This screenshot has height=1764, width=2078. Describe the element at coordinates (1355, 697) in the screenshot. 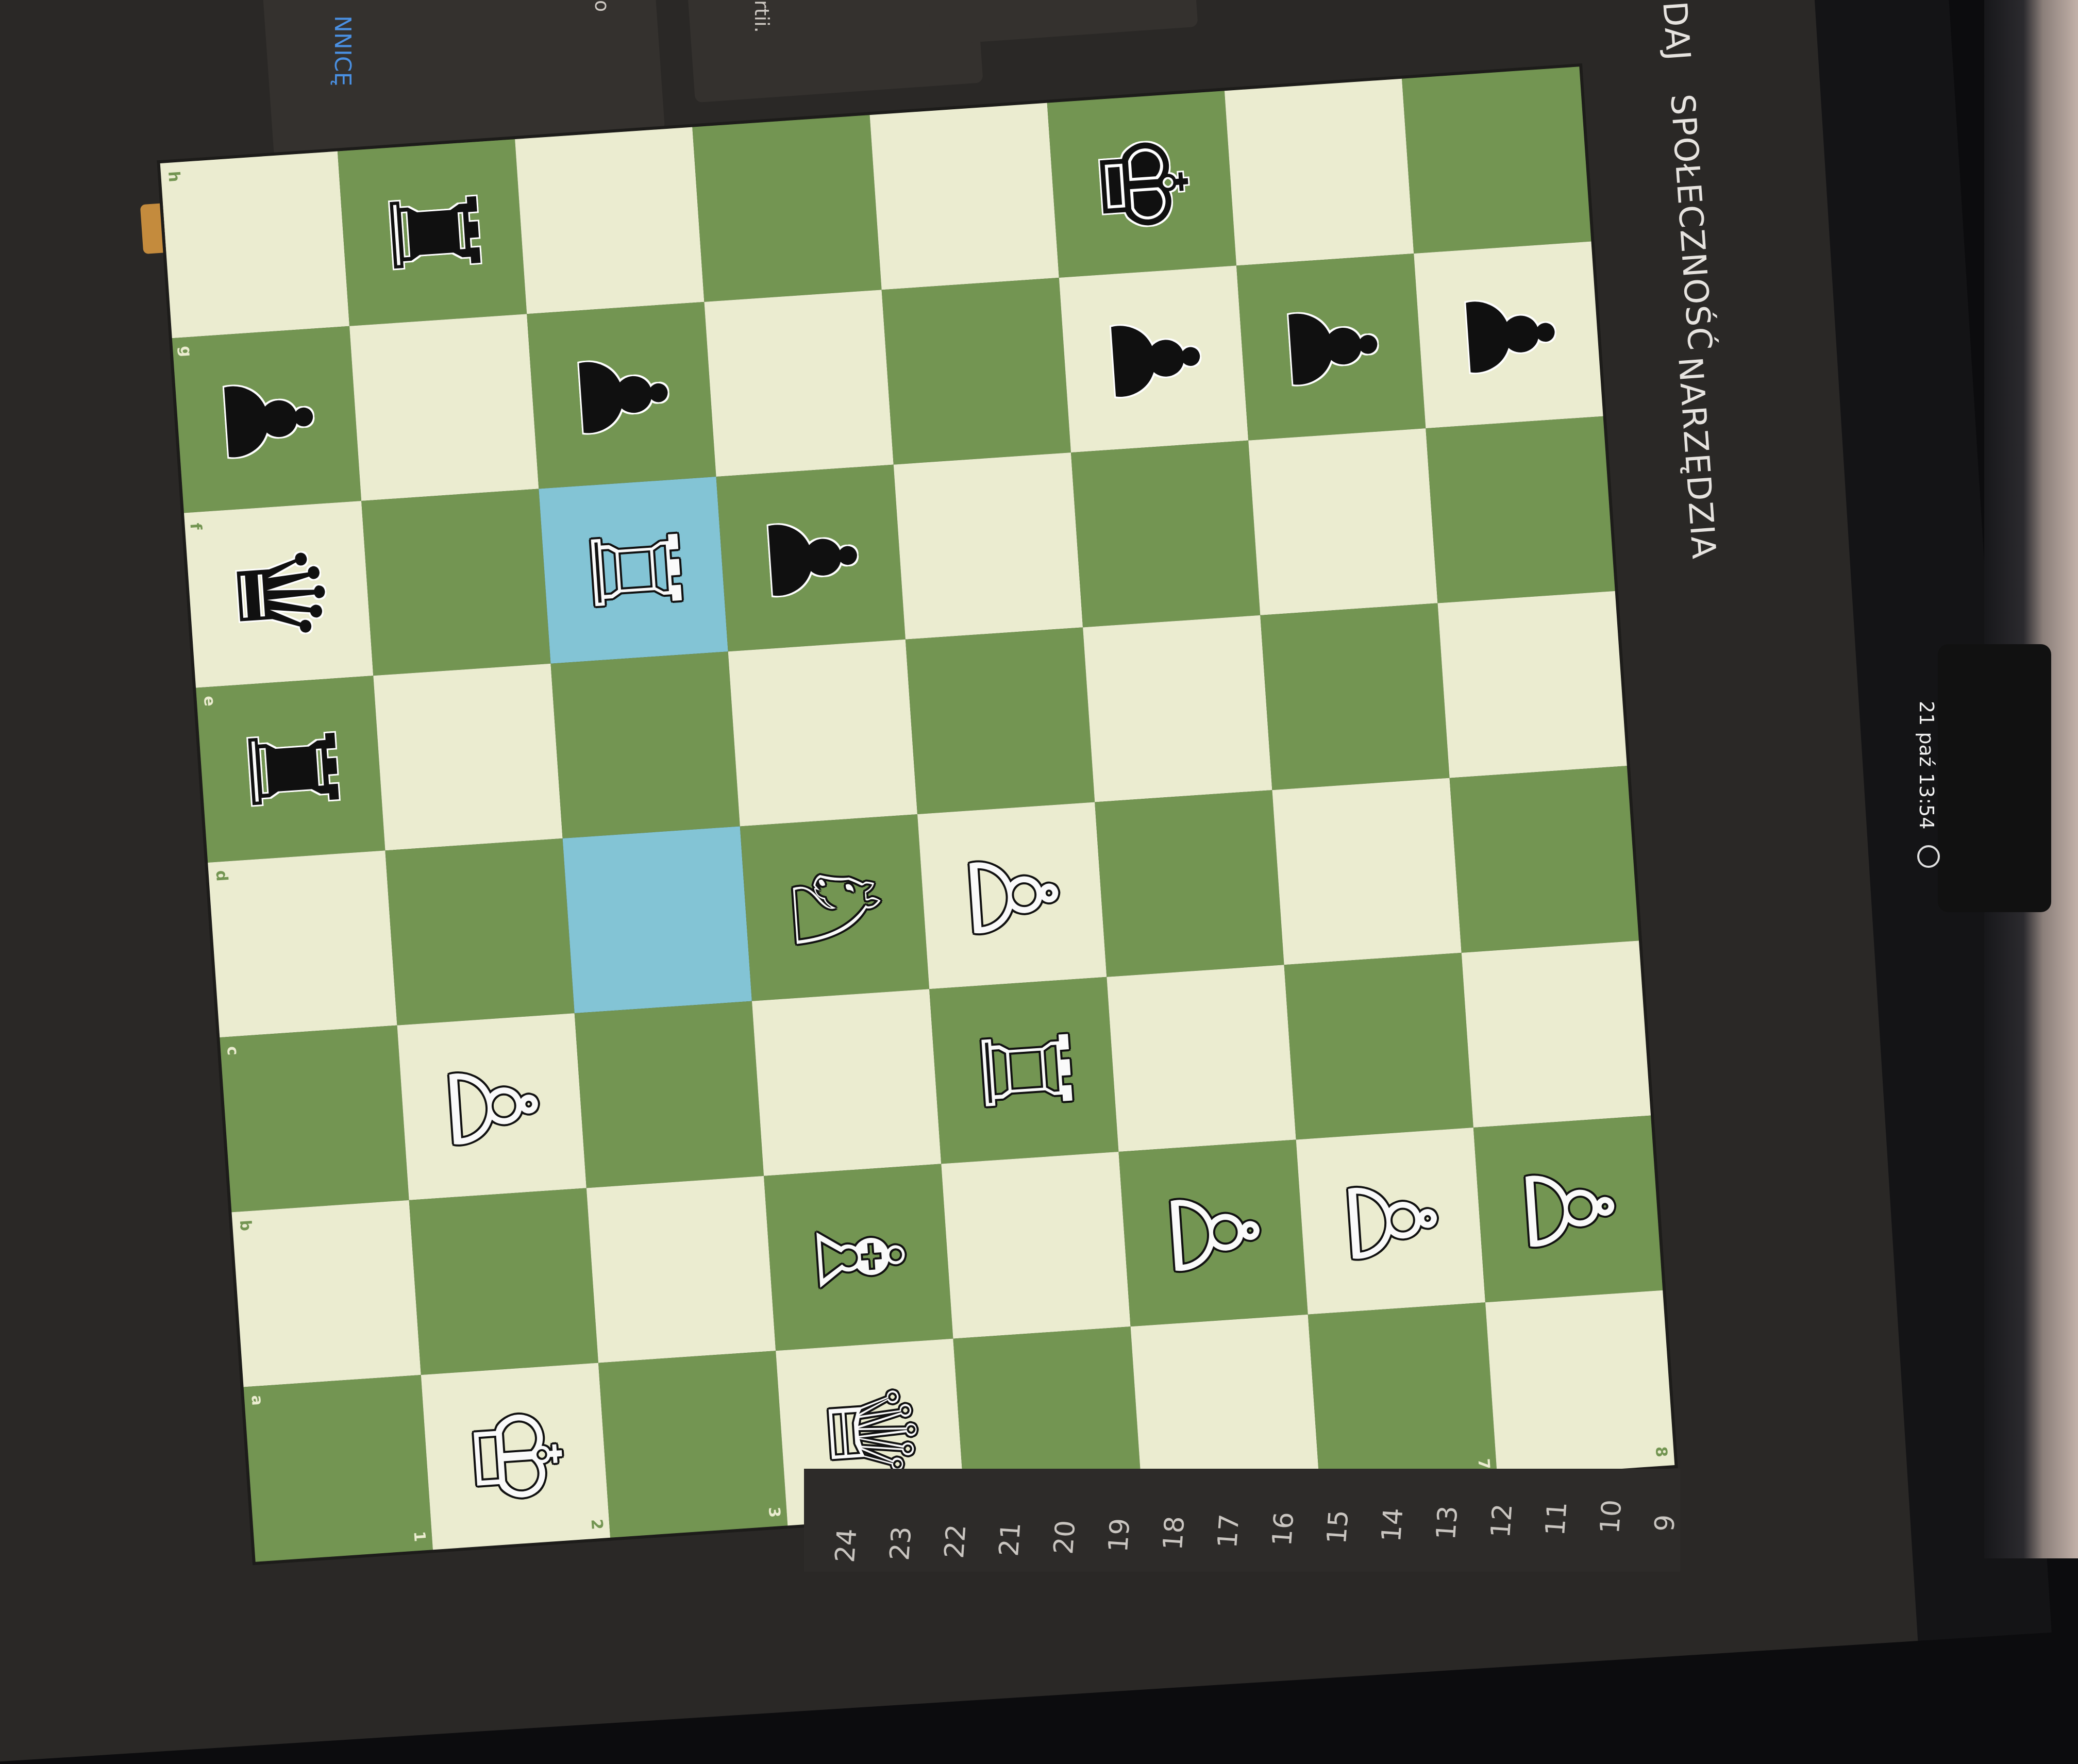

I see `square-b5` at that location.